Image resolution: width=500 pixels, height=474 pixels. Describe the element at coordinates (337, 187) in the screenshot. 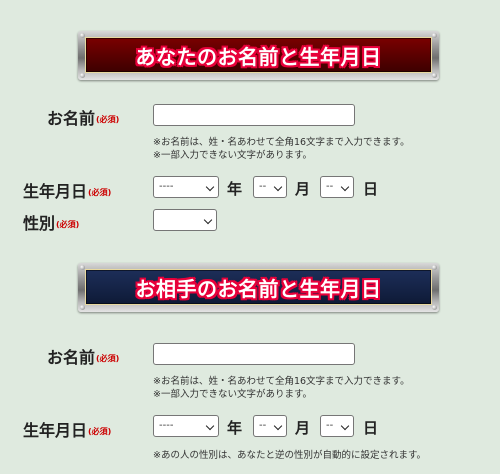

I see `your-birth-day-select: --` at that location.